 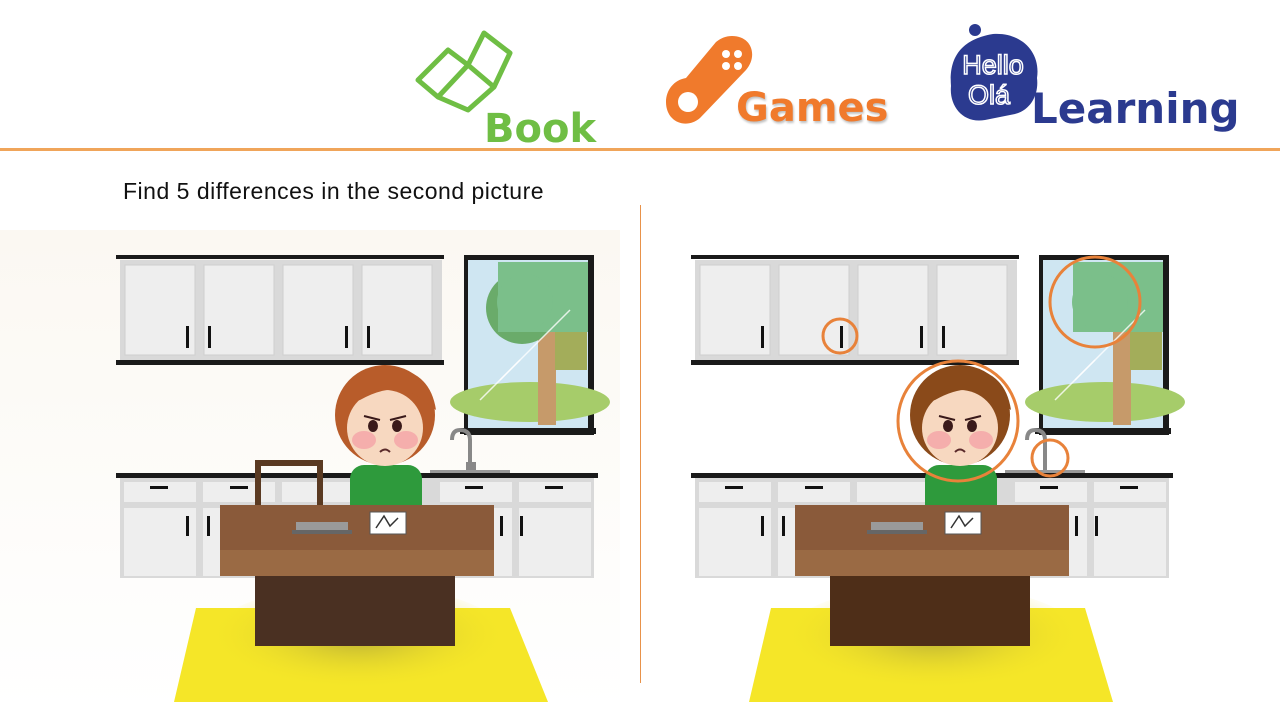 I want to click on header-divider, so click(x=640, y=149).